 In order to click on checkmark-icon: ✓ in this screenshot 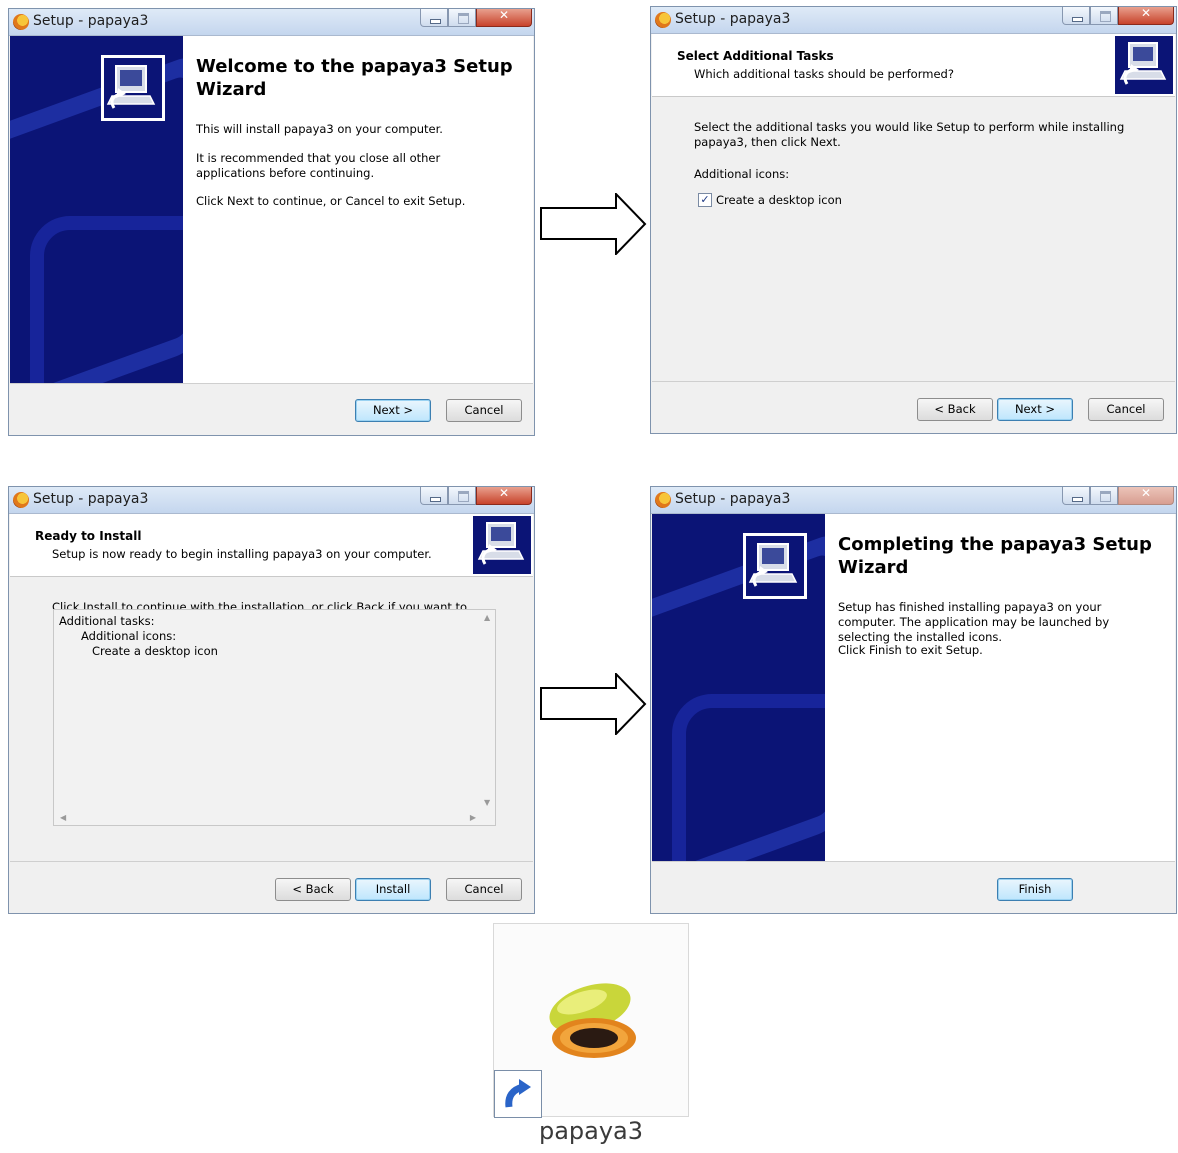, I will do `click(705, 199)`.